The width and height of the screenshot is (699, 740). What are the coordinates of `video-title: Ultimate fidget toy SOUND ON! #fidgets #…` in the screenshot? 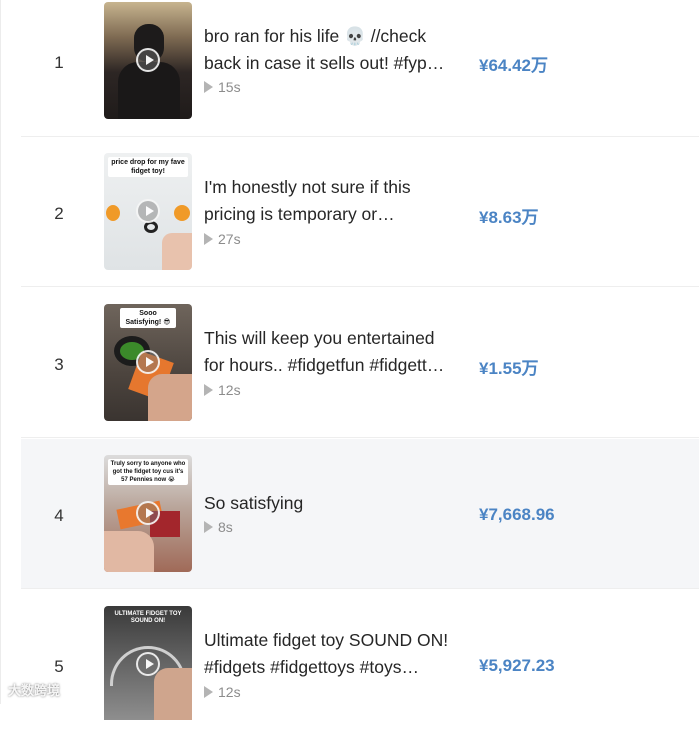 It's located at (331, 654).